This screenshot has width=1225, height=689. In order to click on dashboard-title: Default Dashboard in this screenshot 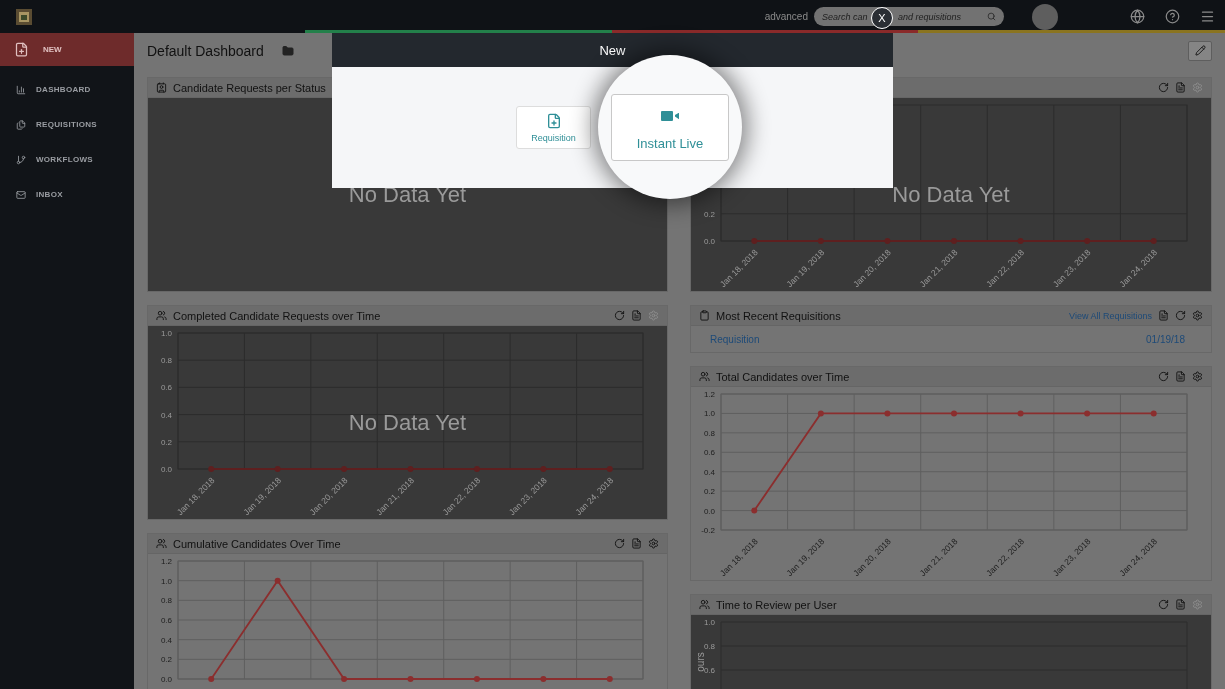, I will do `click(205, 50)`.